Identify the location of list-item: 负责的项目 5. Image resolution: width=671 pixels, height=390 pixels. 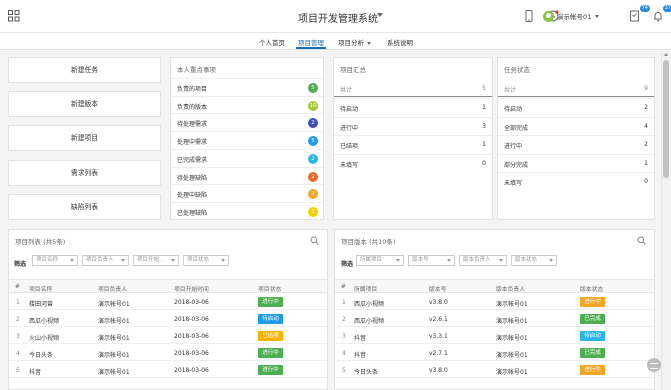
(247, 87).